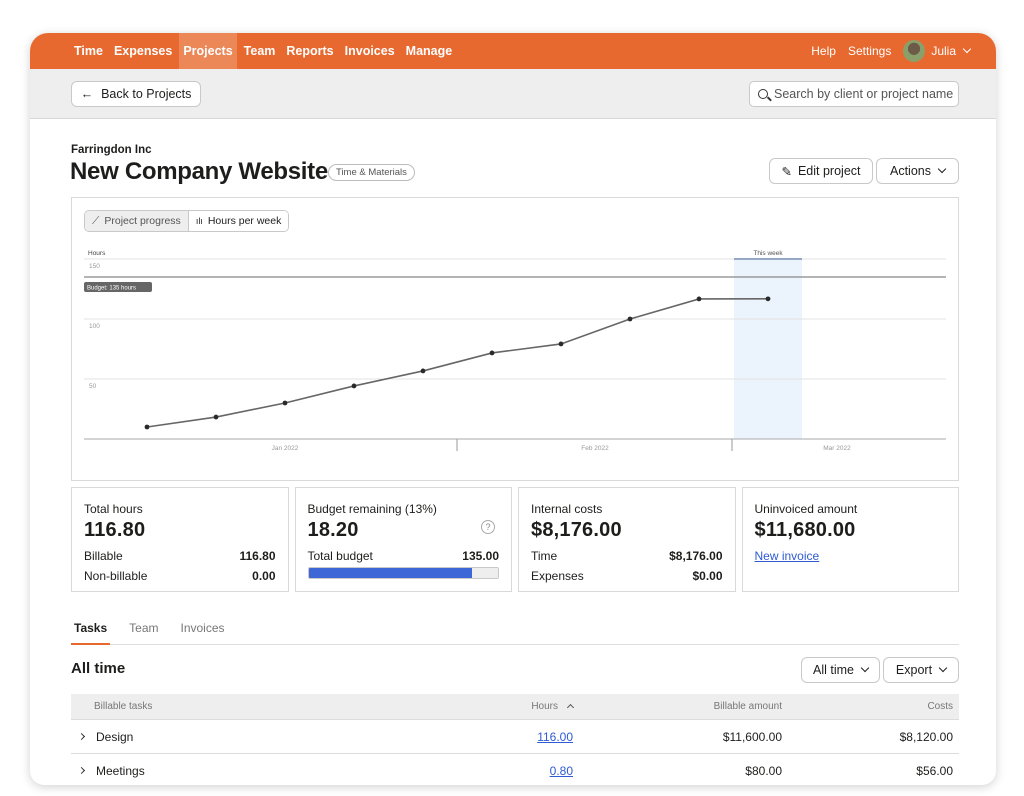  I want to click on x-month-label: Jan 2022, so click(285, 448).